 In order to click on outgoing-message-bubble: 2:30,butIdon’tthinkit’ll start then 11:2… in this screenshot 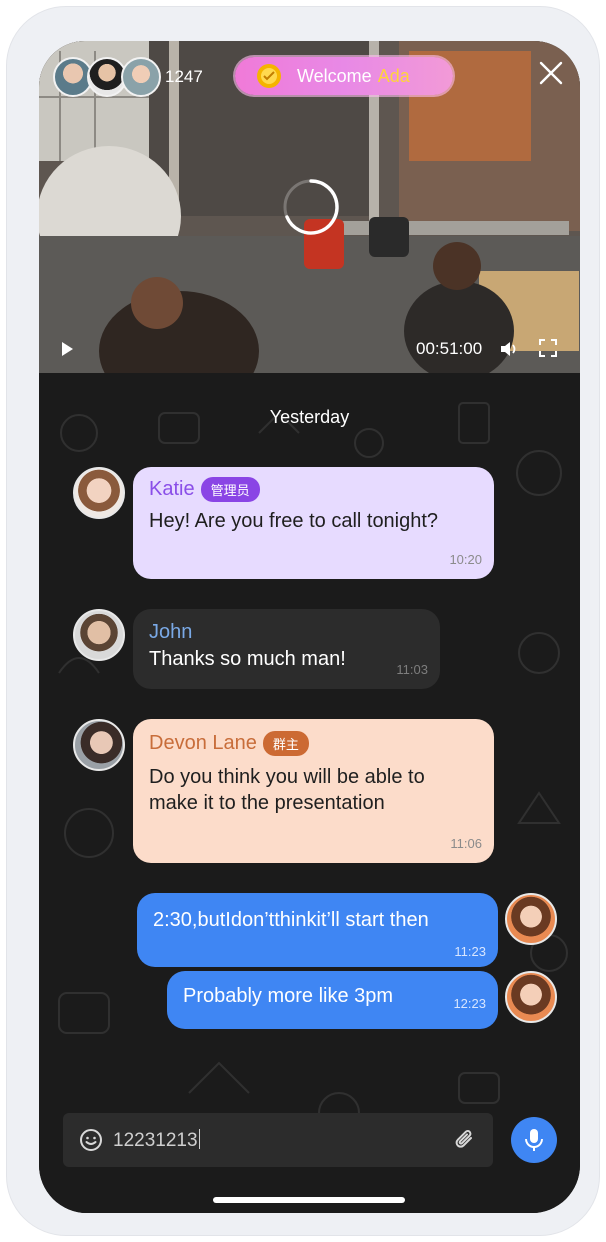, I will do `click(317, 930)`.